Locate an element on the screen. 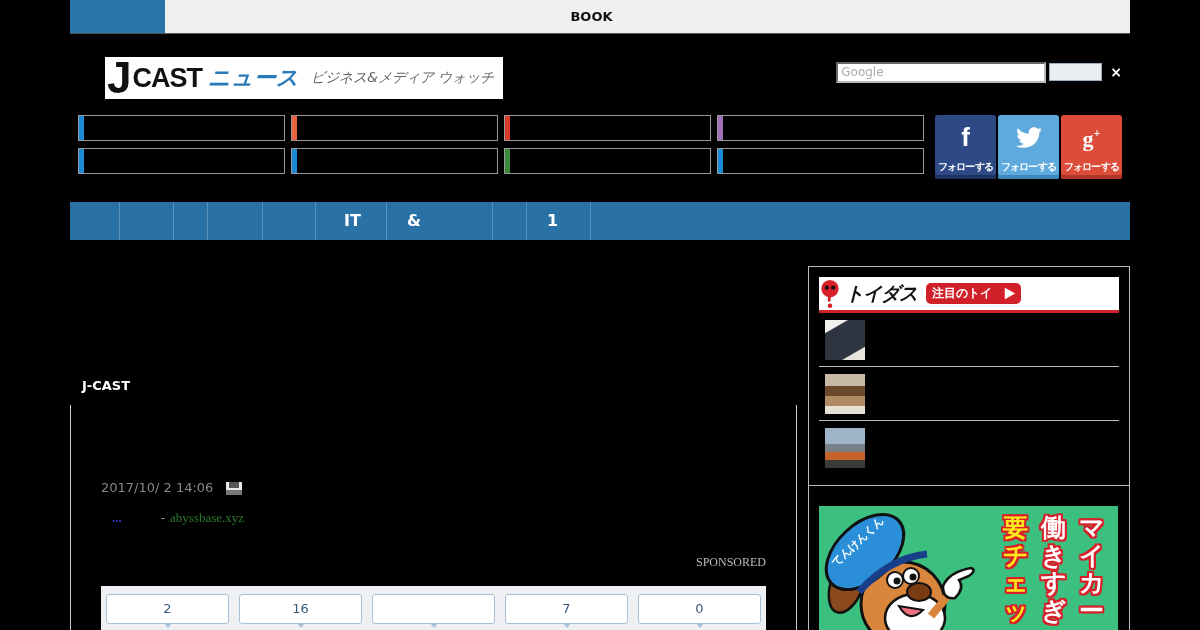 This screenshot has height=630, width=1200. follow-button: f フォローする is located at coordinates (965, 147).